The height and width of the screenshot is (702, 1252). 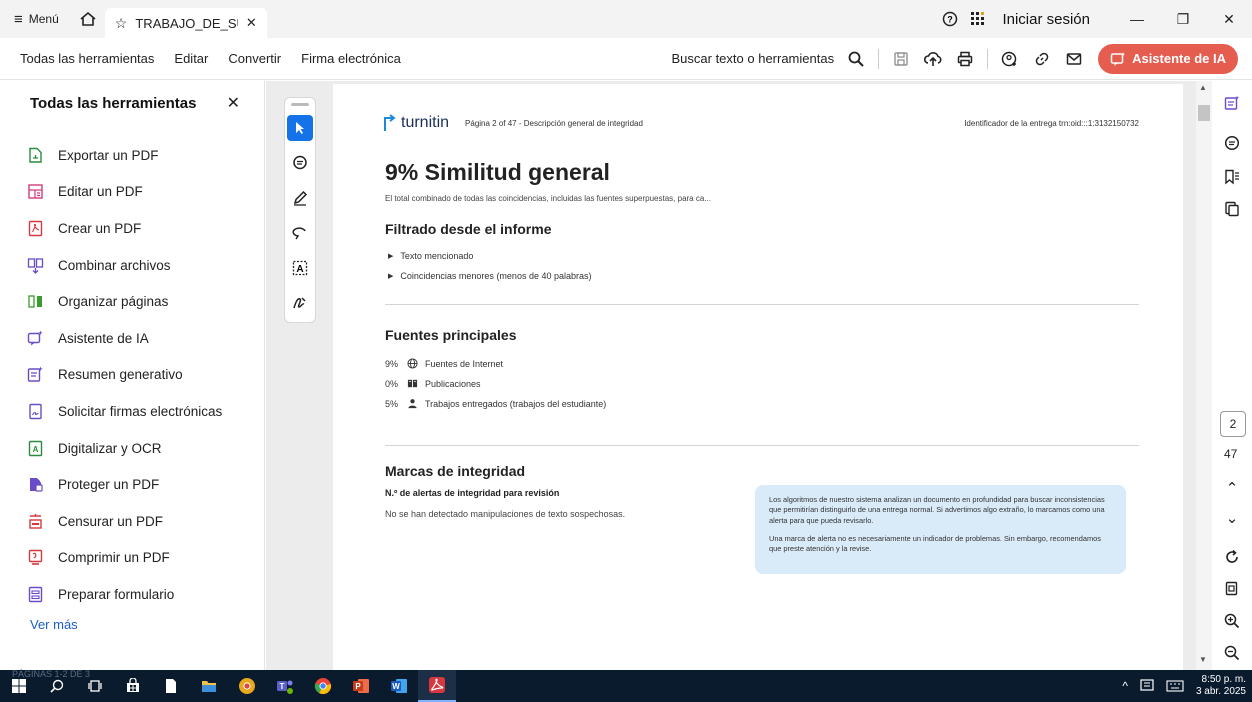 What do you see at coordinates (1232, 653) in the screenshot?
I see `zoom-out-icon` at bounding box center [1232, 653].